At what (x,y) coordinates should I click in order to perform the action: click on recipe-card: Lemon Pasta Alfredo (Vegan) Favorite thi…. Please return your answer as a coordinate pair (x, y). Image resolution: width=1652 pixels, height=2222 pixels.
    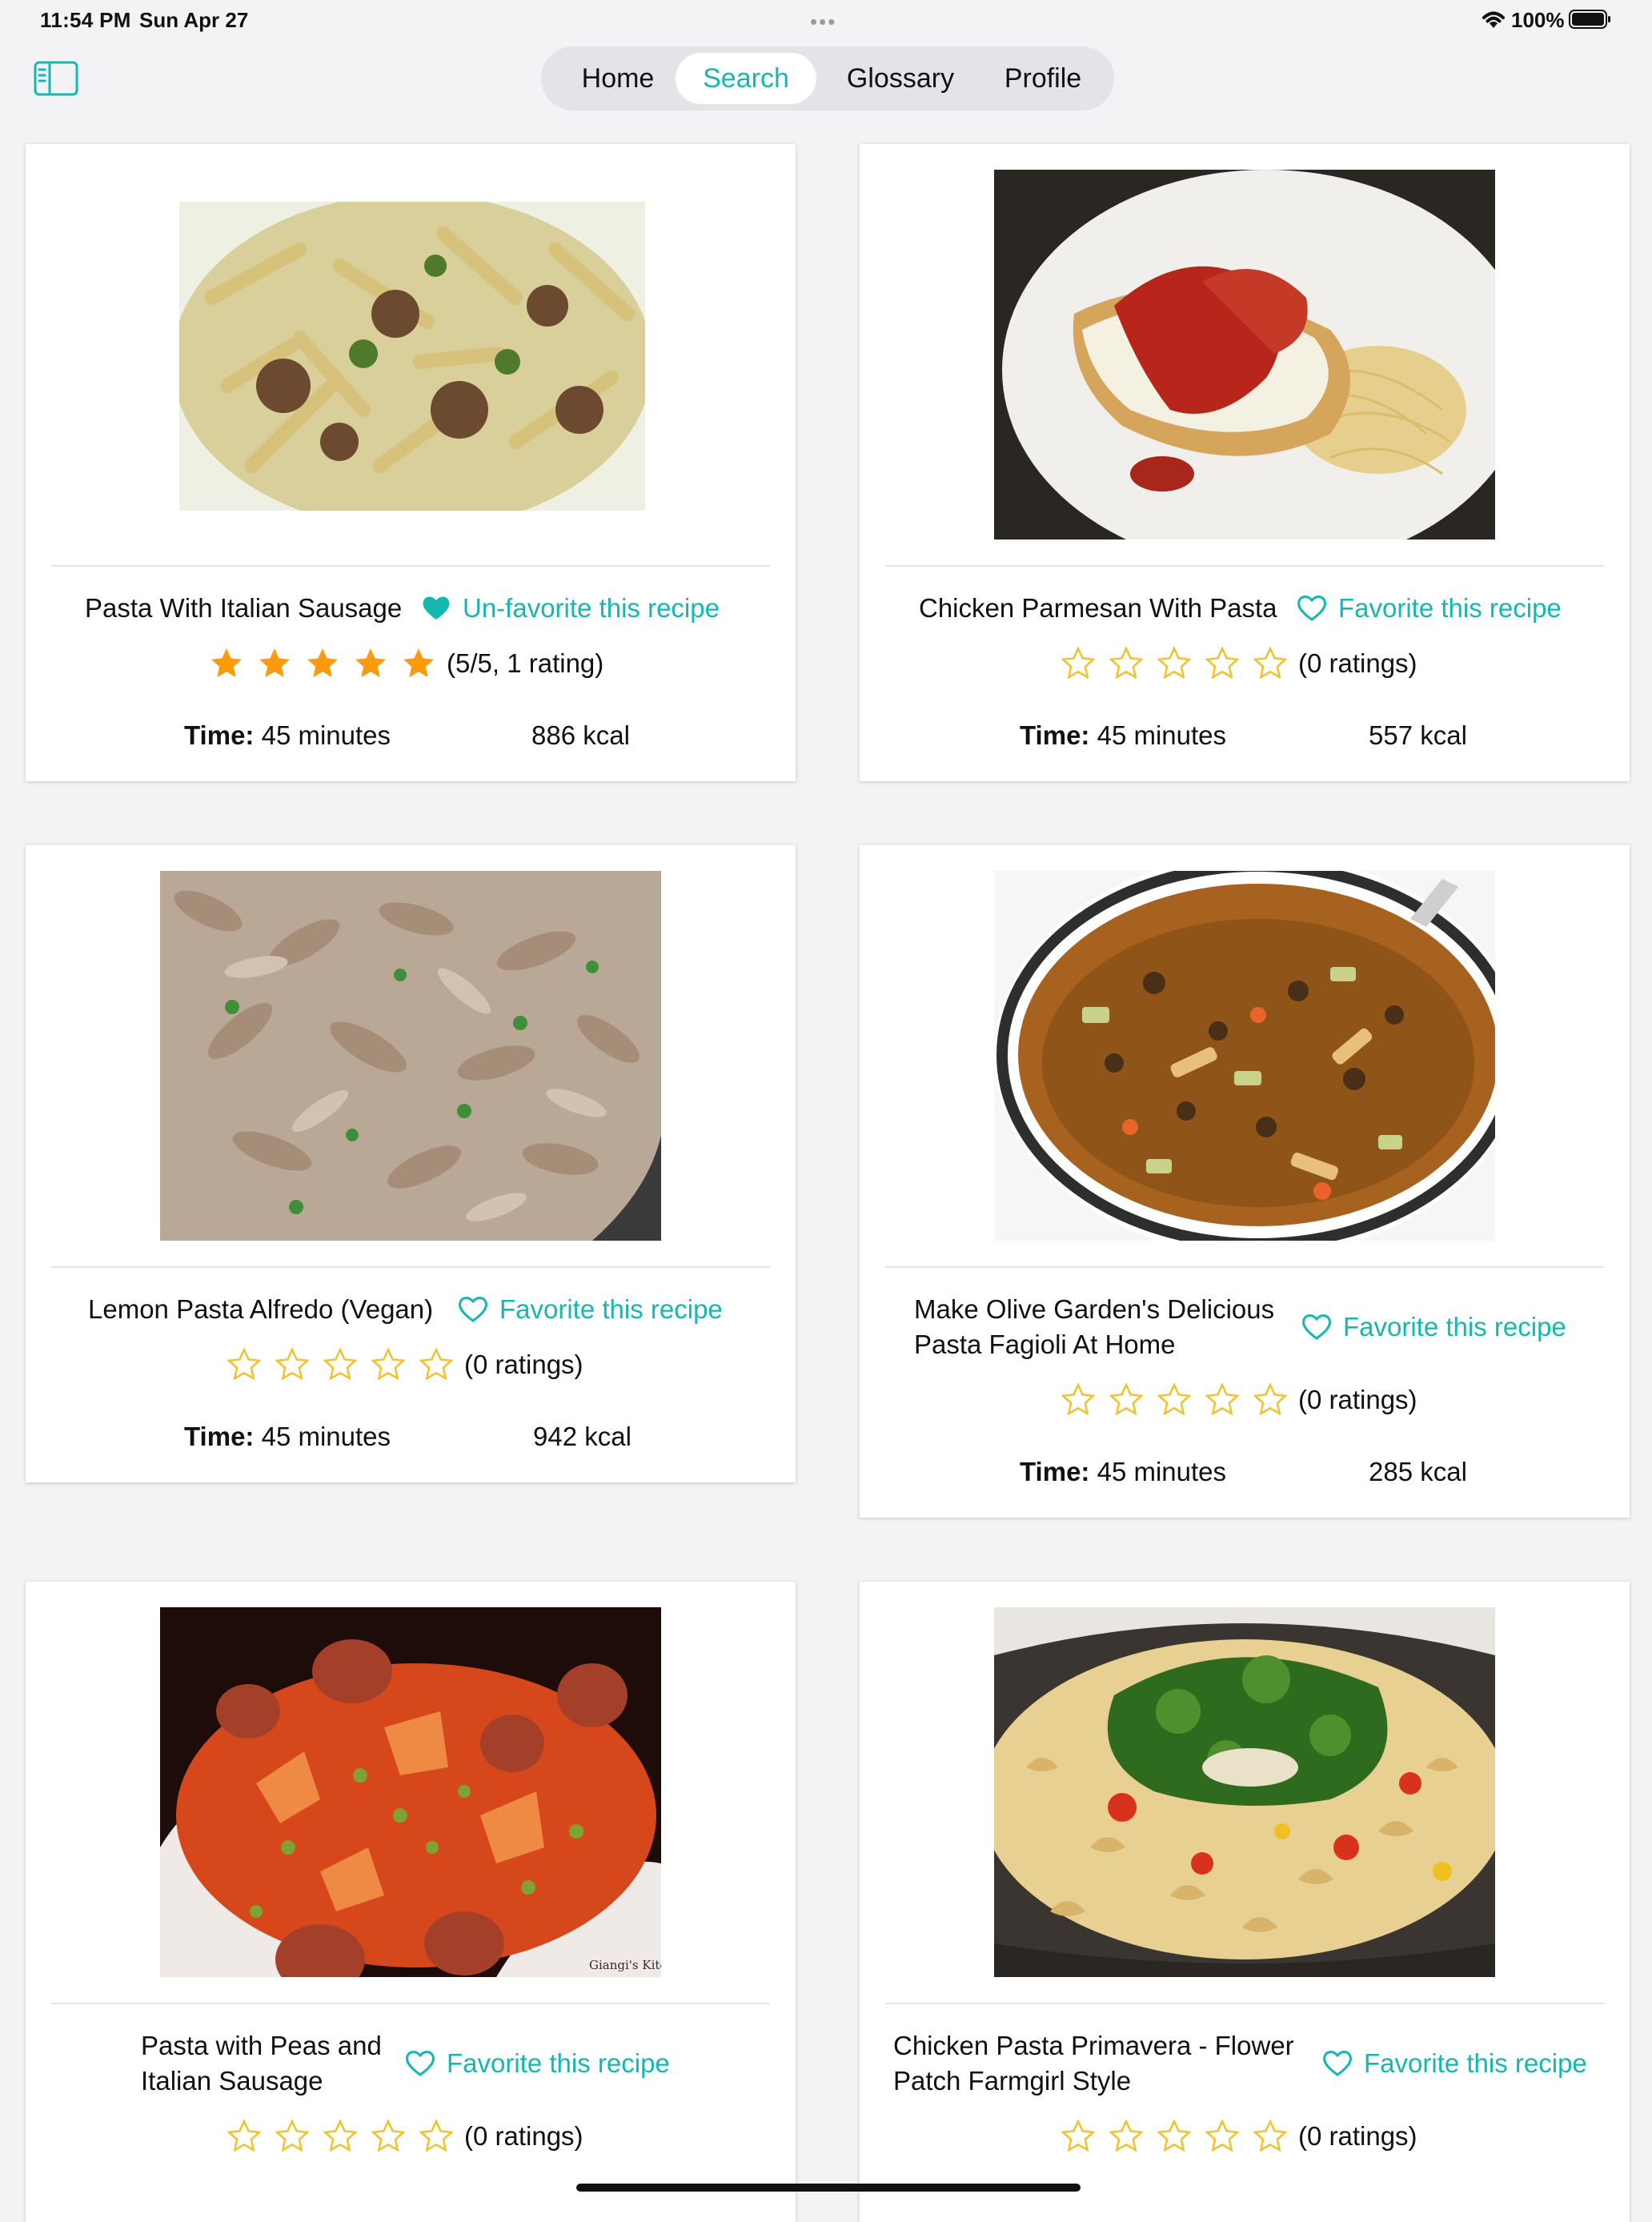
    Looking at the image, I should click on (411, 1163).